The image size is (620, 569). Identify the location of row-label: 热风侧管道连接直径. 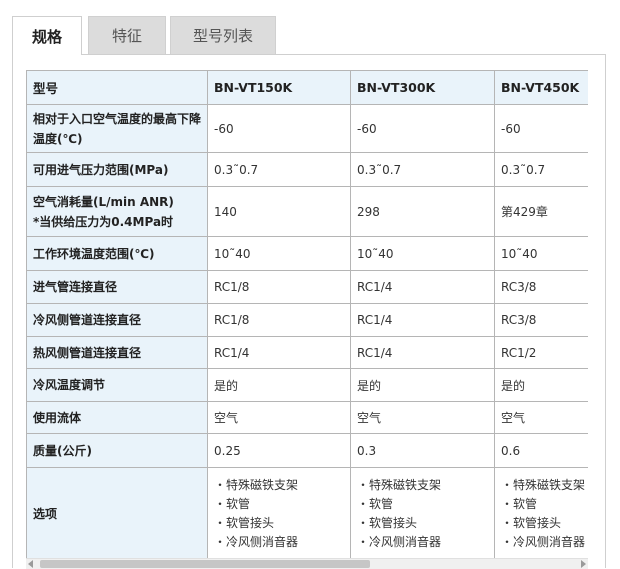
(117, 352).